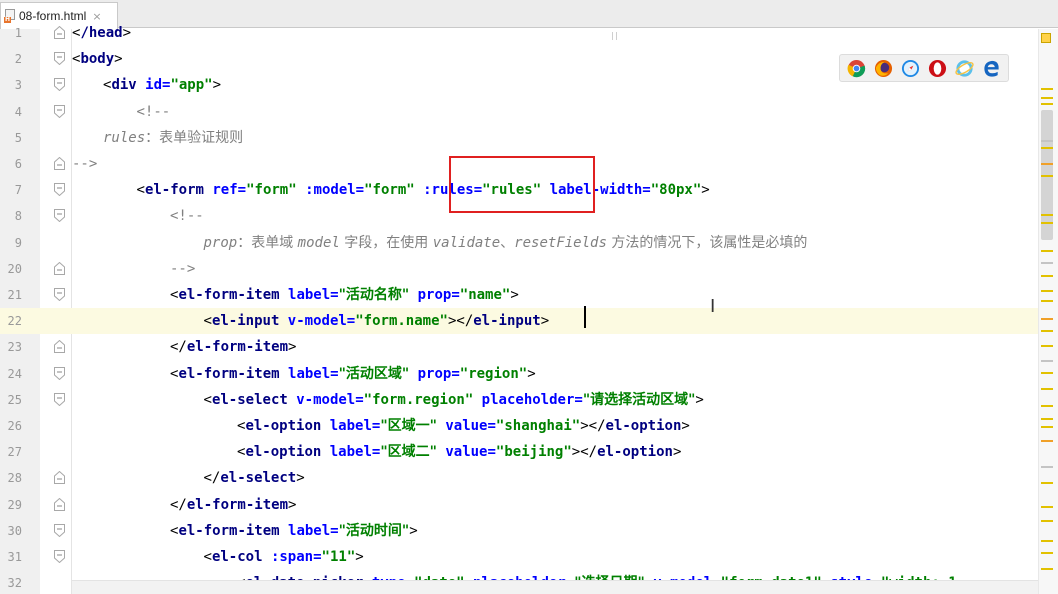  What do you see at coordinates (883, 68) in the screenshot?
I see `firefox-icon` at bounding box center [883, 68].